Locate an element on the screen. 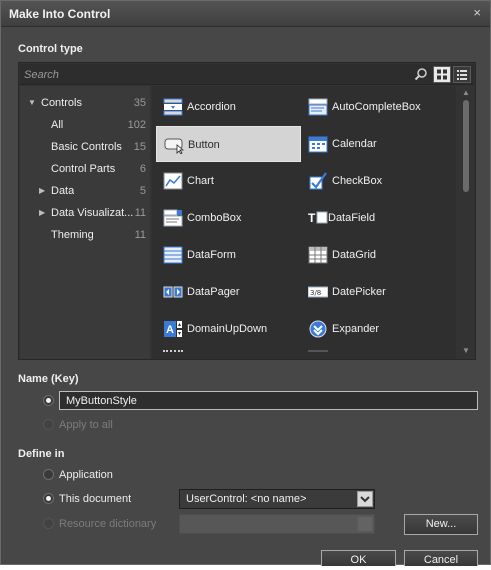  tree-item-count: 102 is located at coordinates (136, 125).